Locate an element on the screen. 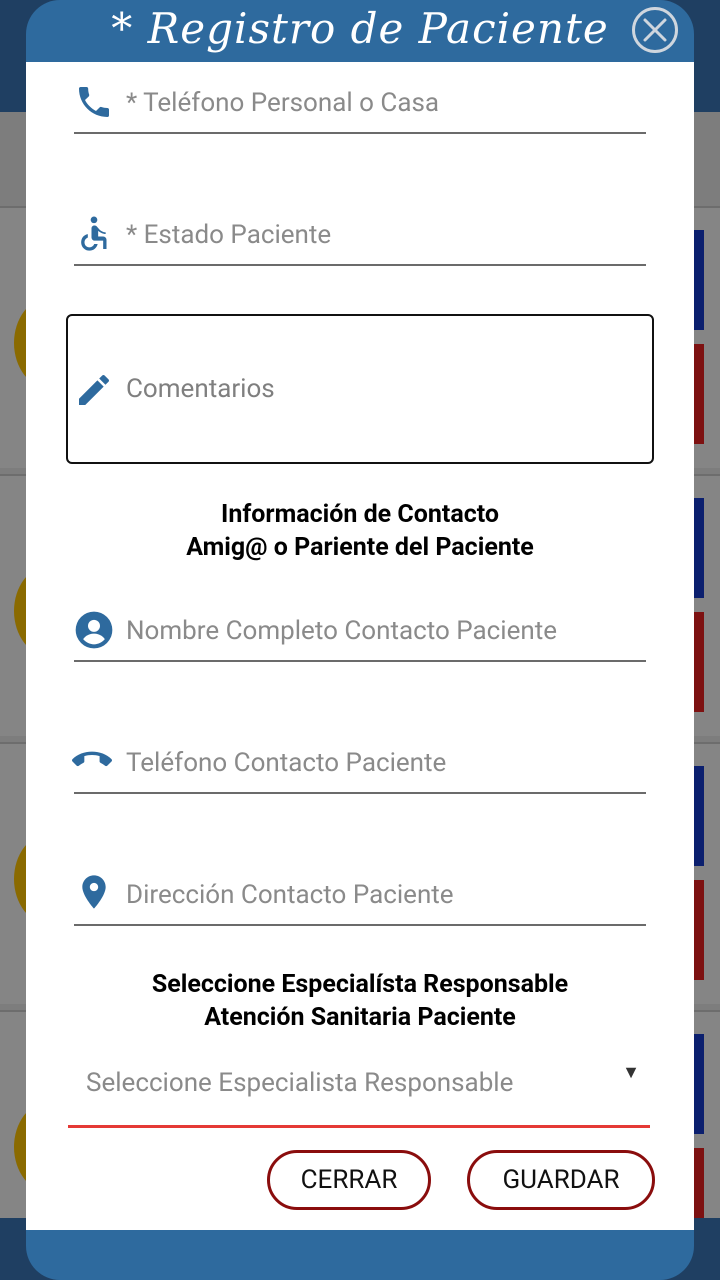 Image resolution: width=720 pixels, height=1280 pixels. specialist-select: Seleccione Especialista Responsable ▼ is located at coordinates (359, 1095).